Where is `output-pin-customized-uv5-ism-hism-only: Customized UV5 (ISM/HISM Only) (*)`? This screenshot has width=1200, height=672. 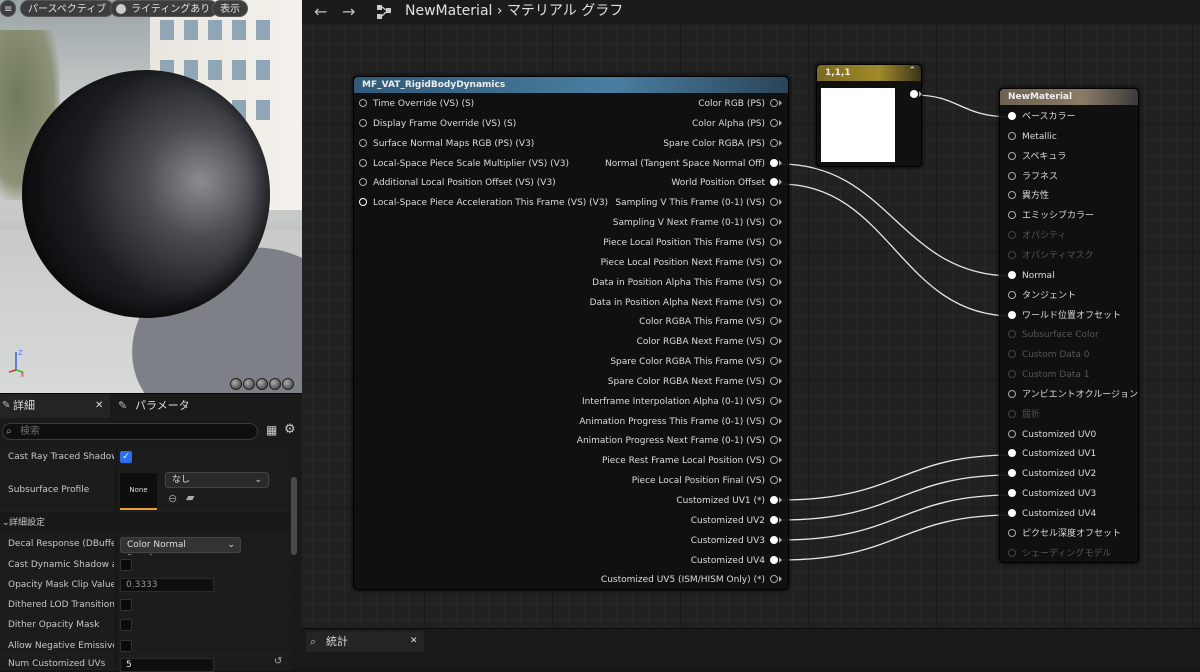
output-pin-customized-uv5-ism-hism-only: Customized UV5 (ISM/HISM Only) (*) is located at coordinates (691, 580).